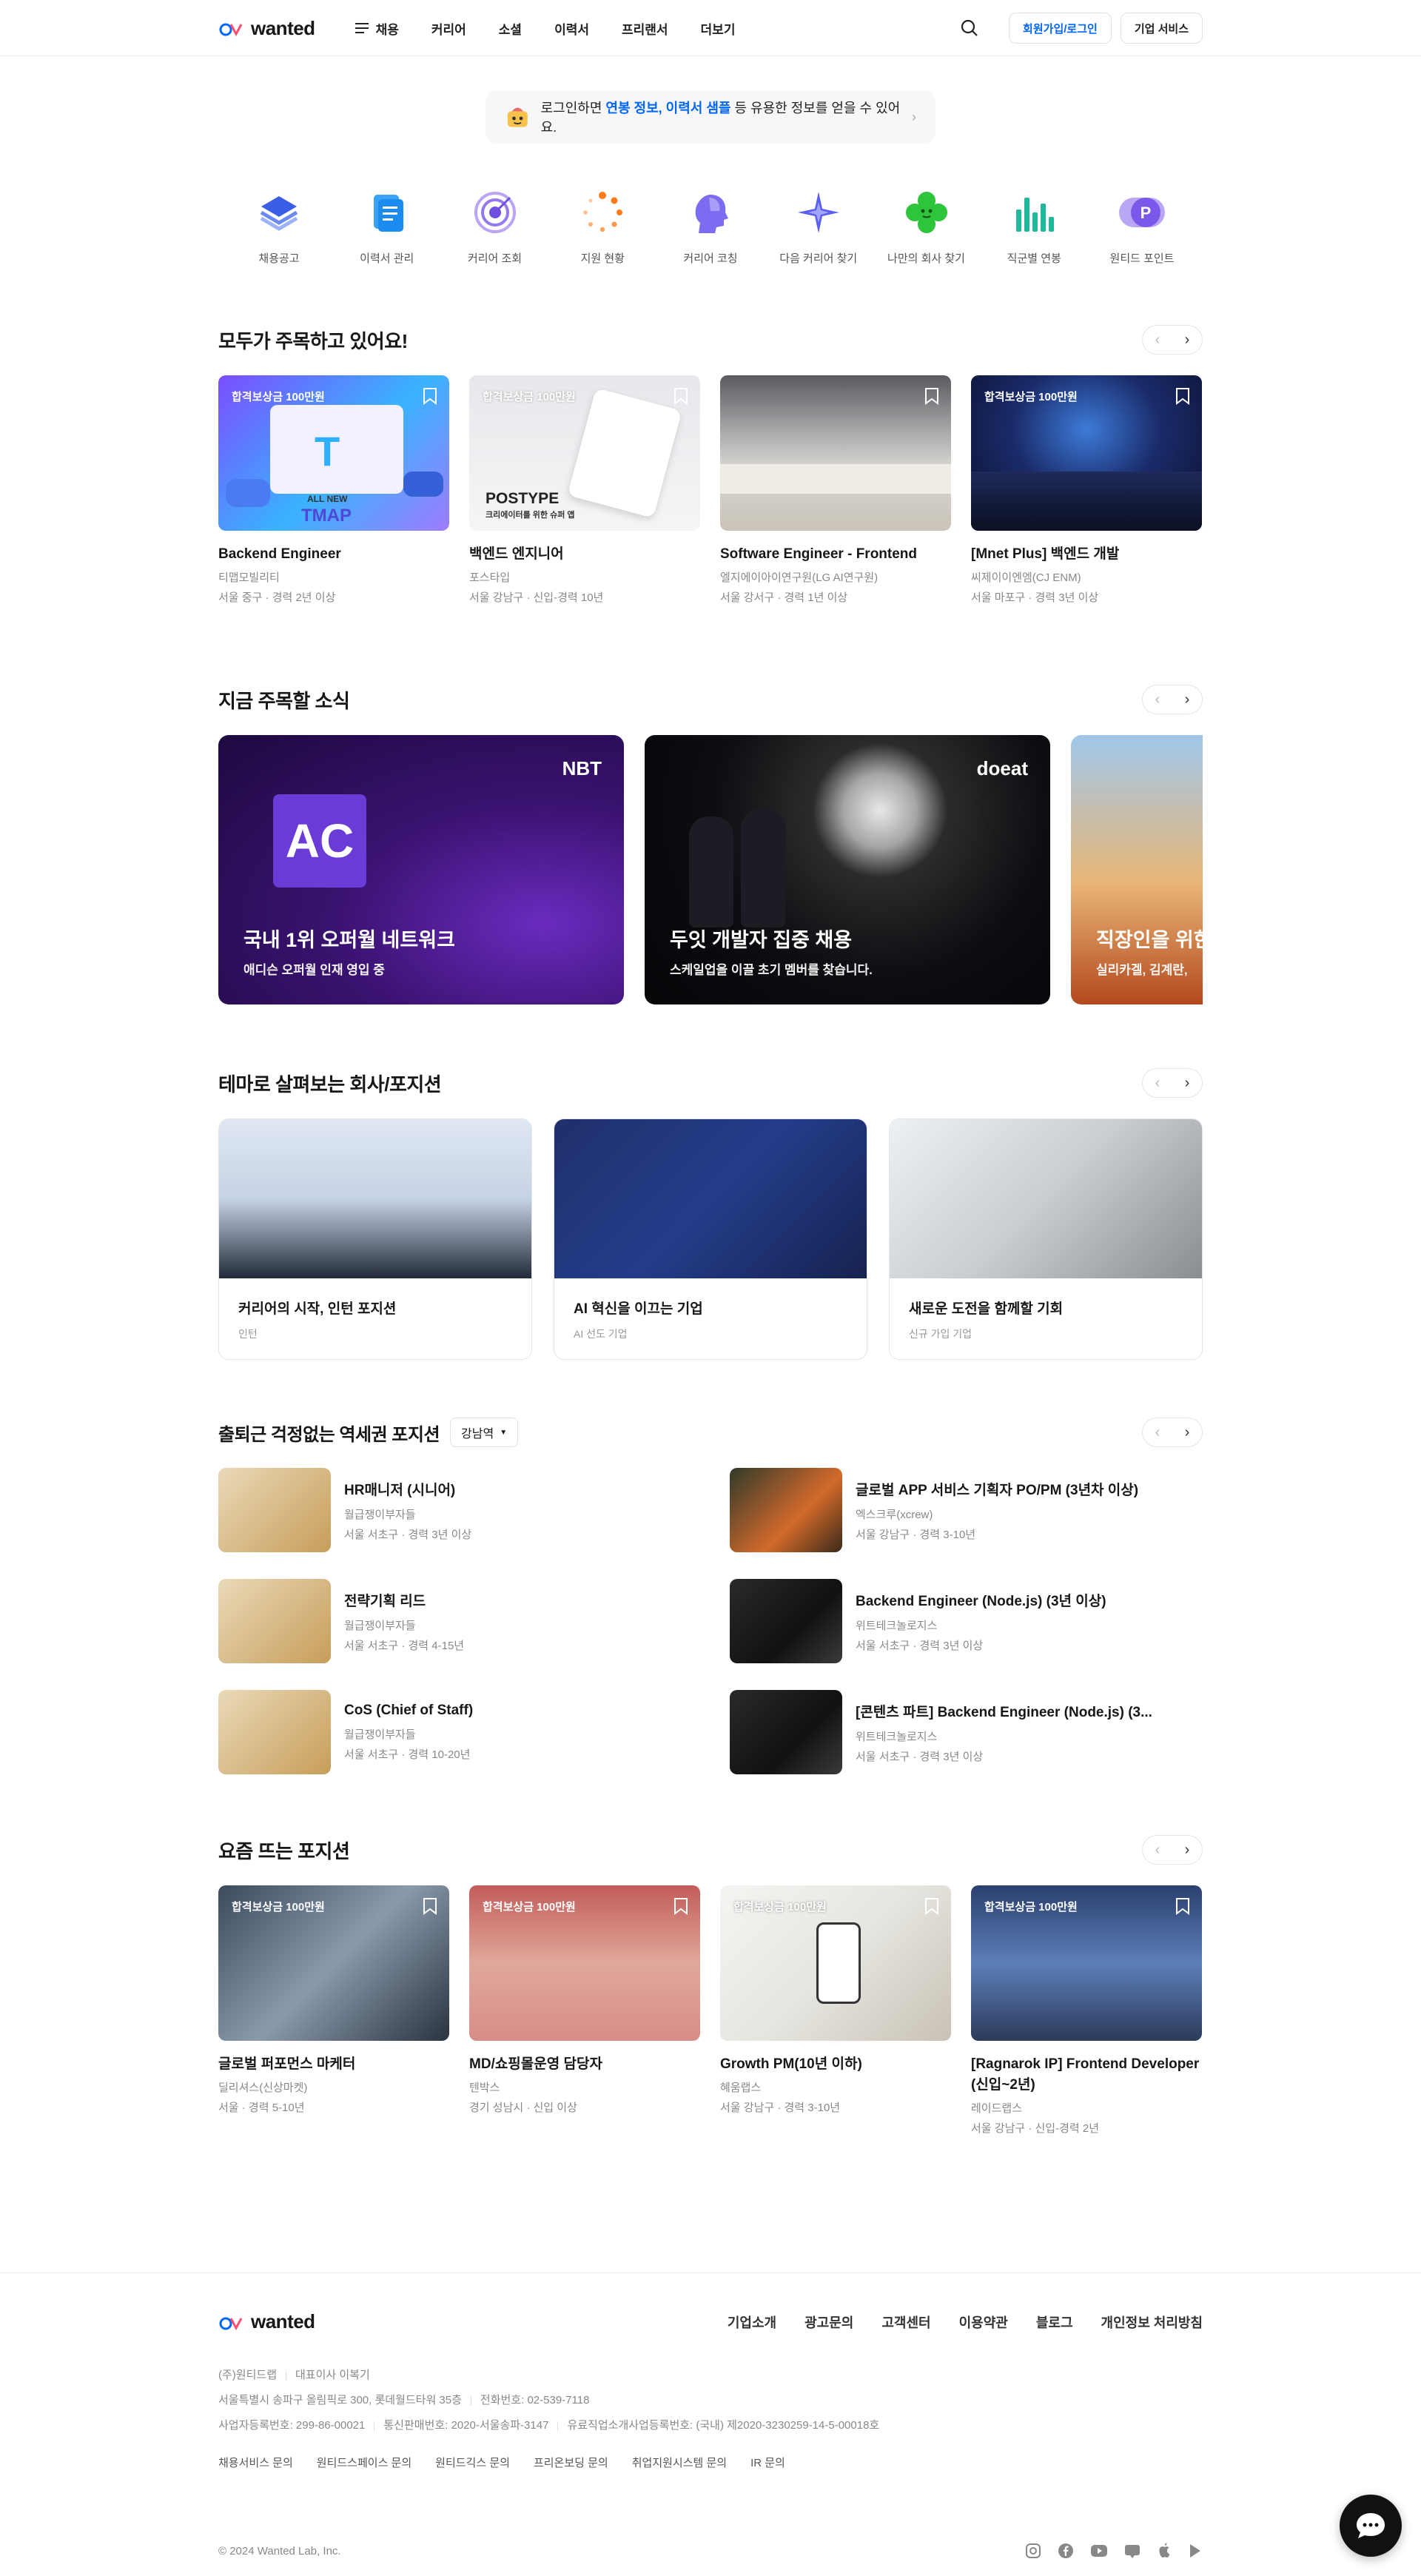  I want to click on quick-item: P 원티드 포인트, so click(1142, 226).